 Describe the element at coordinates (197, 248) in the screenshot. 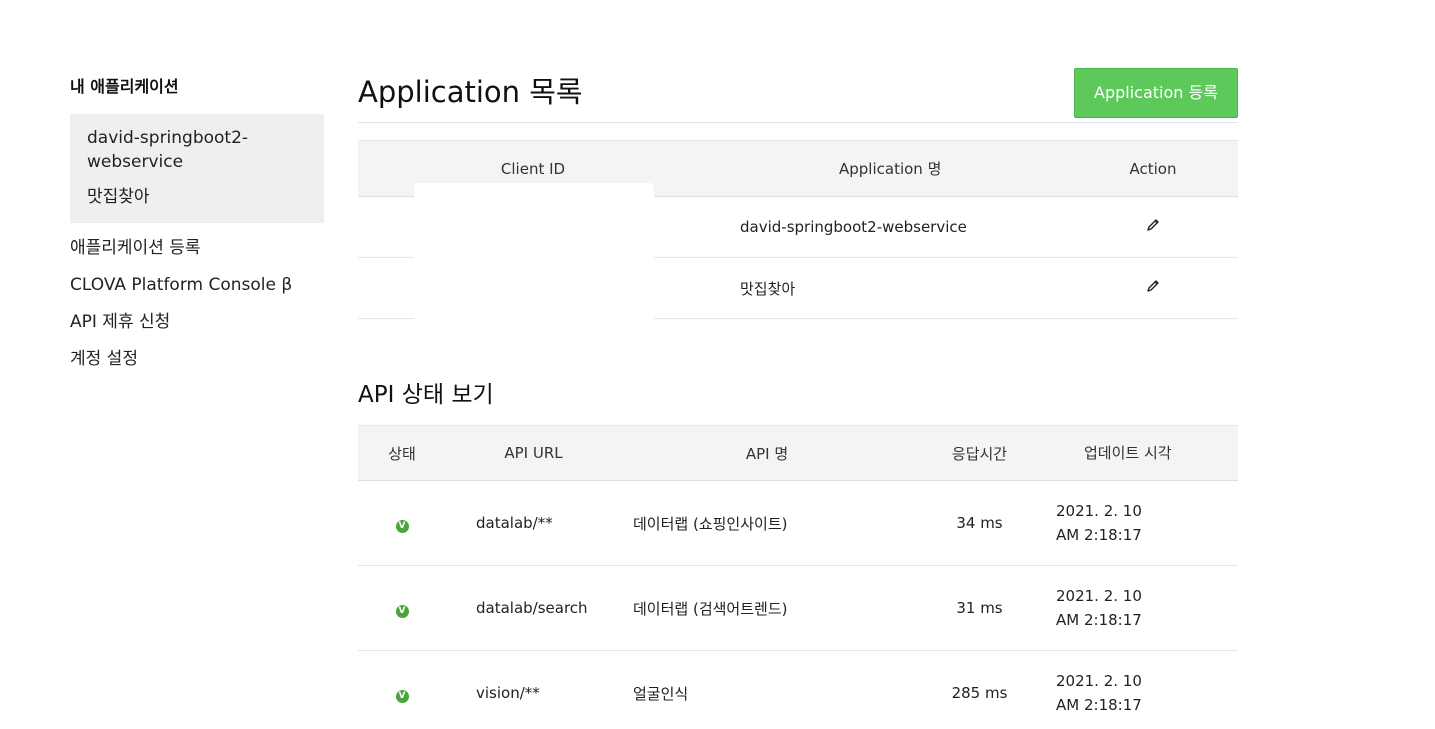

I see `sidebar-link-register-app: 애플리케이션 등록` at that location.